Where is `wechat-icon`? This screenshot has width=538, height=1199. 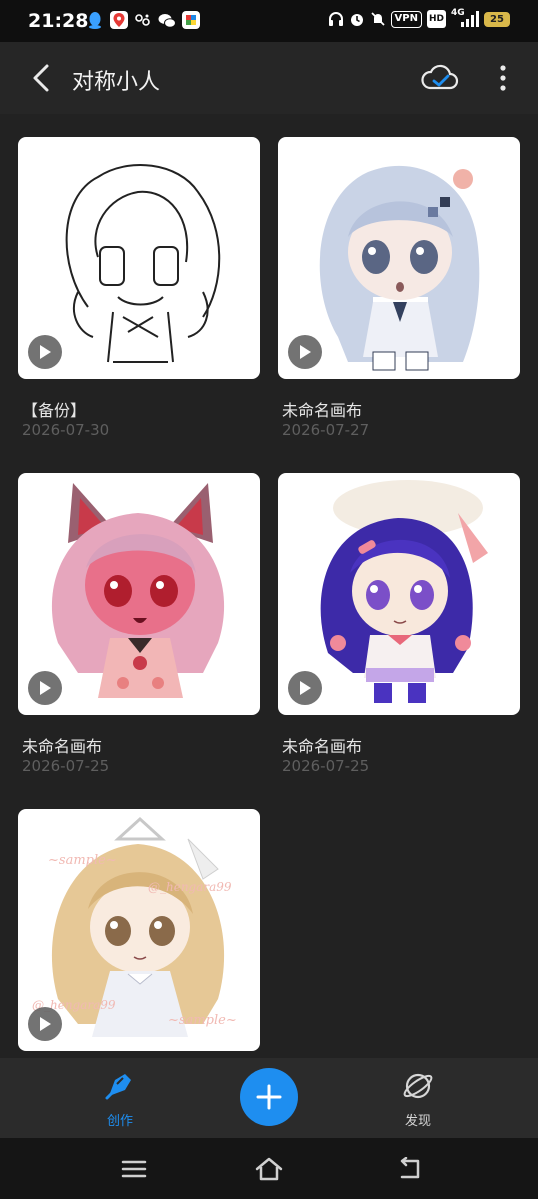 wechat-icon is located at coordinates (167, 20).